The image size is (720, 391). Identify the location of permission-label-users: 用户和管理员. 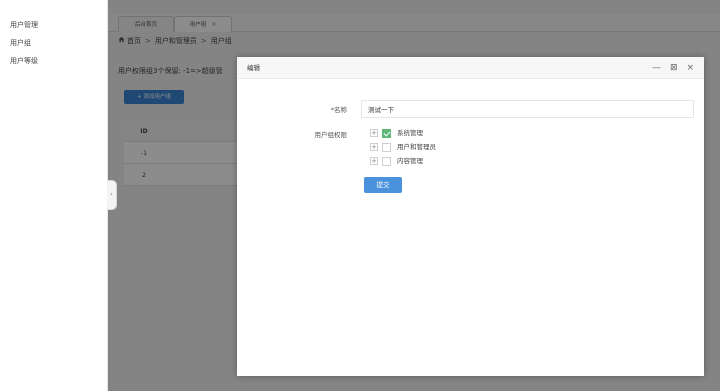
(416, 147).